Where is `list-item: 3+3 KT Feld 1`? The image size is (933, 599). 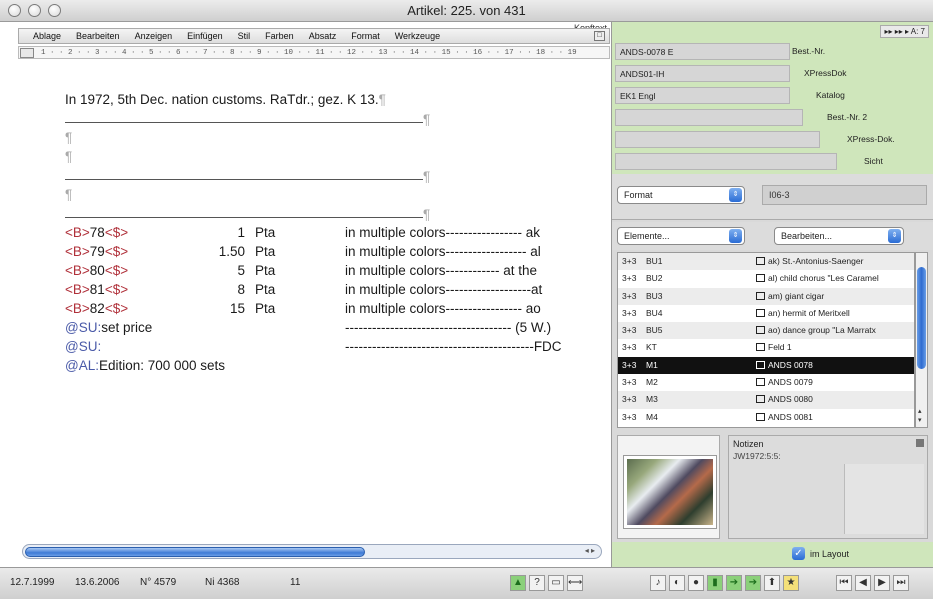 list-item: 3+3 KT Feld 1 is located at coordinates (766, 347).